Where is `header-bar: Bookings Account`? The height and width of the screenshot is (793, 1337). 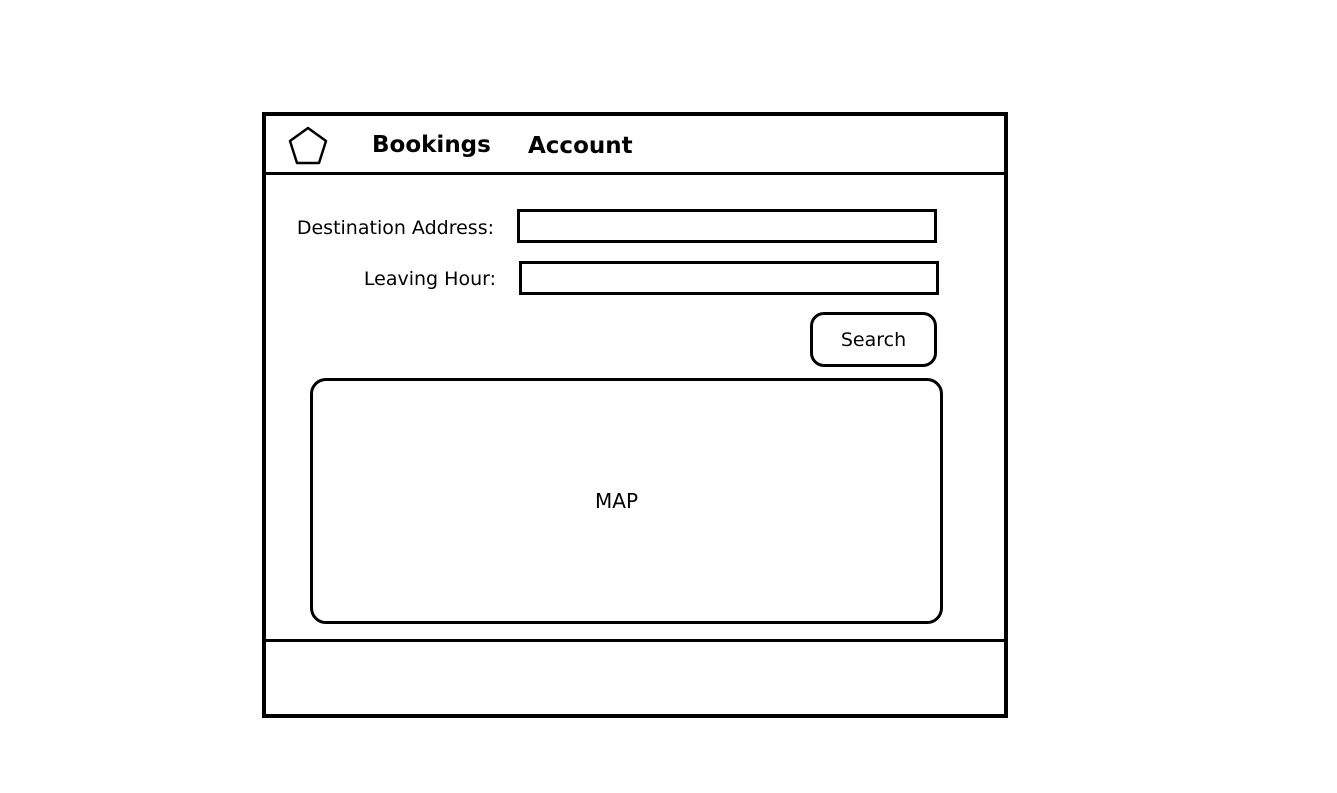 header-bar: Bookings Account is located at coordinates (635, 145).